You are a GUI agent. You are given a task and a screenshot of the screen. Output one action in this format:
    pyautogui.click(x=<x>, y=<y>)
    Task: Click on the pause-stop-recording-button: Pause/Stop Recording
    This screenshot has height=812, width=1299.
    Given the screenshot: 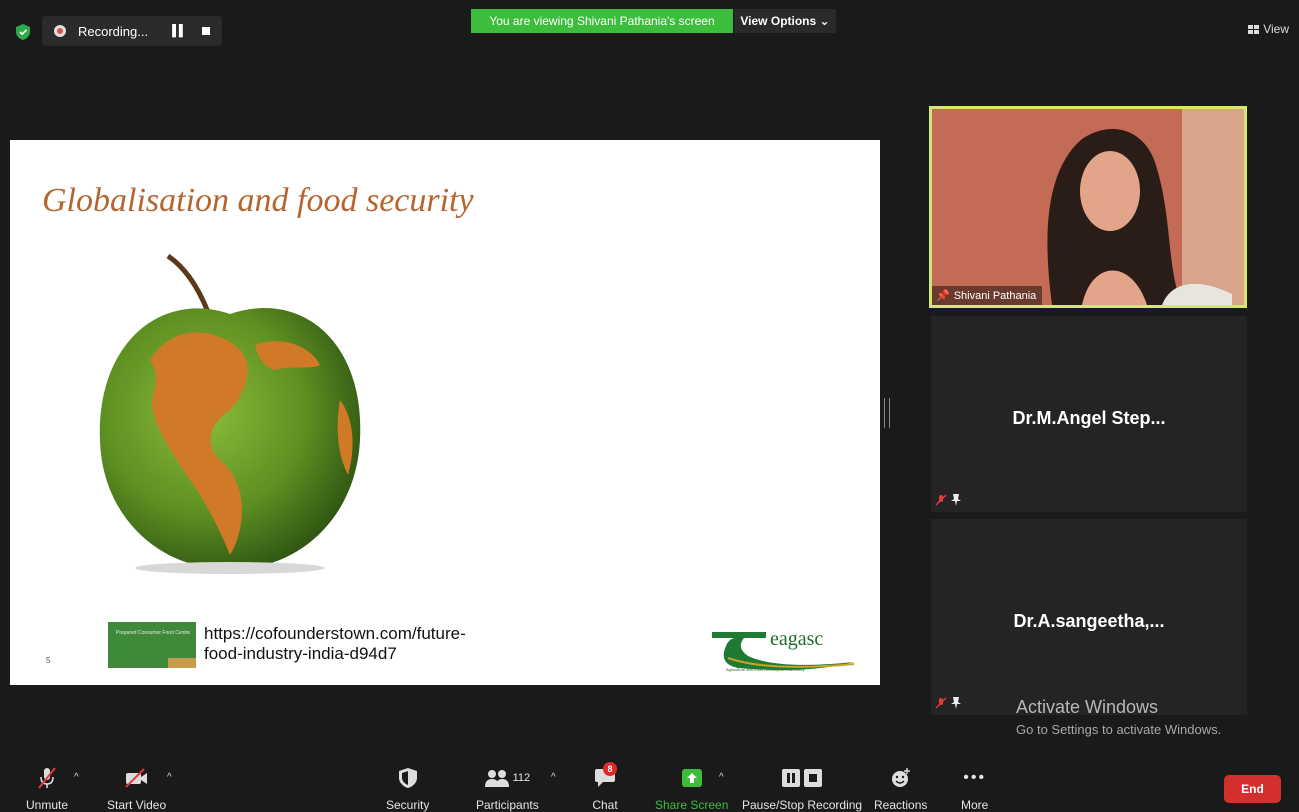 What is the action you would take?
    pyautogui.click(x=802, y=789)
    